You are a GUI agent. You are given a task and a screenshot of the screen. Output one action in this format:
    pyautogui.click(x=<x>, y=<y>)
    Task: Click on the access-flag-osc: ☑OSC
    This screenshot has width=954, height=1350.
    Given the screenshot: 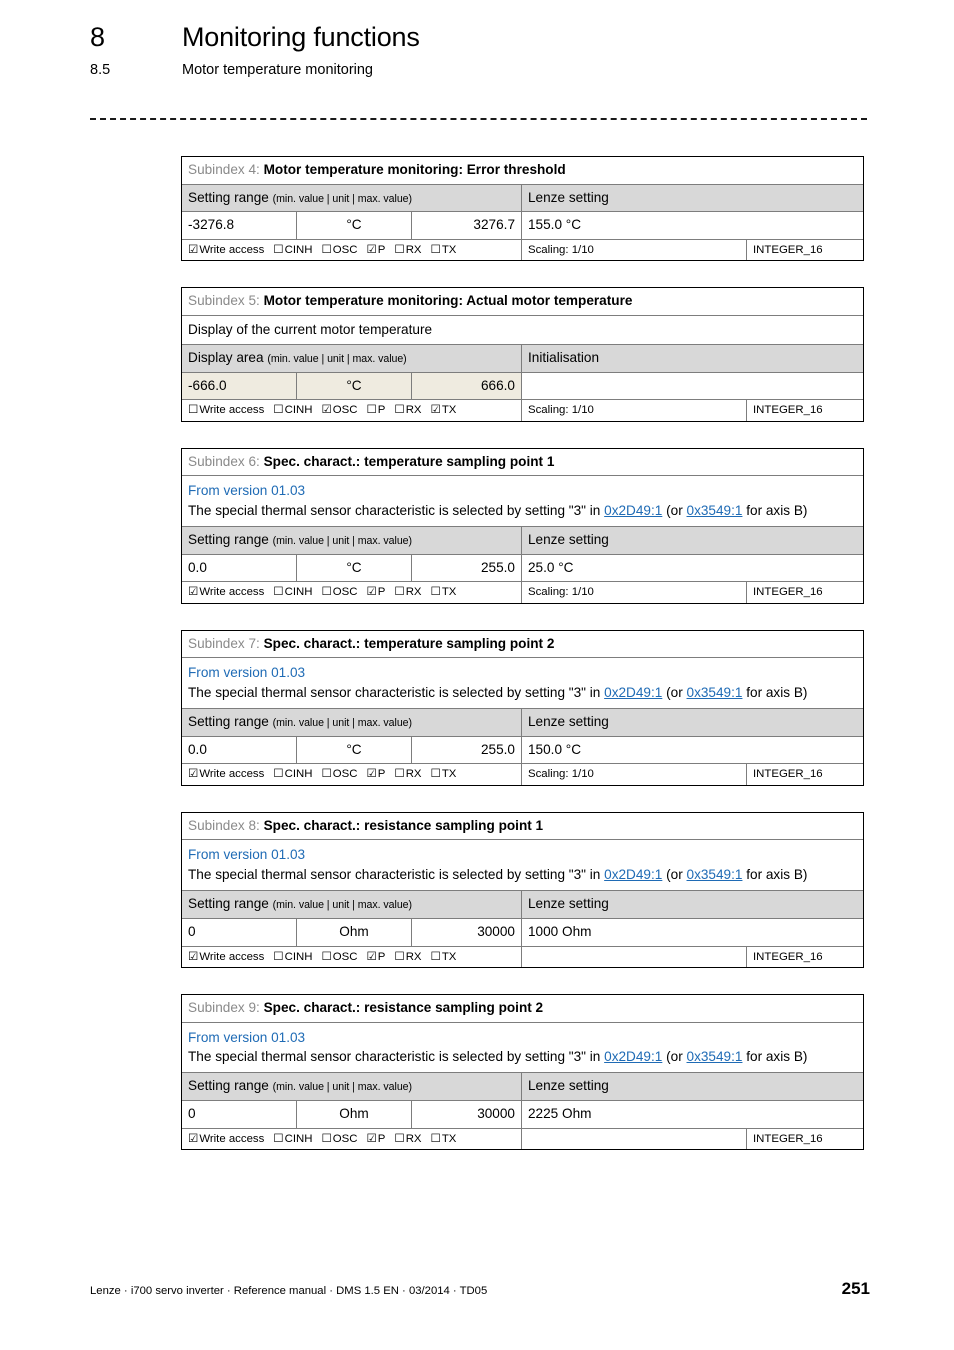 What is the action you would take?
    pyautogui.click(x=339, y=410)
    